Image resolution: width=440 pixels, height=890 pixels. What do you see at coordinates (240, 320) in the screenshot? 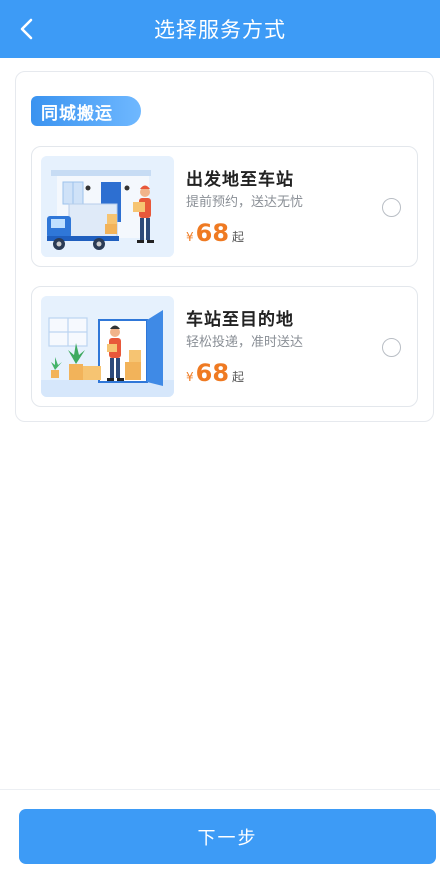
I see `service-name: 车站至目的地` at bounding box center [240, 320].